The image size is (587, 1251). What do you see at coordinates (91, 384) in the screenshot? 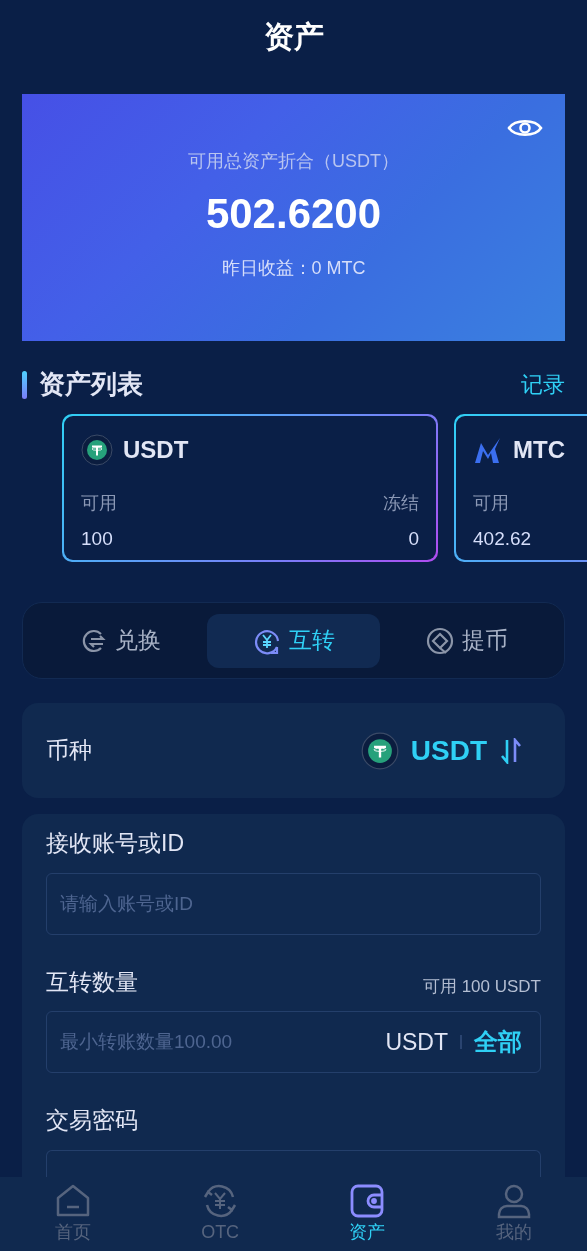
I see `section-title: 资产列表` at bounding box center [91, 384].